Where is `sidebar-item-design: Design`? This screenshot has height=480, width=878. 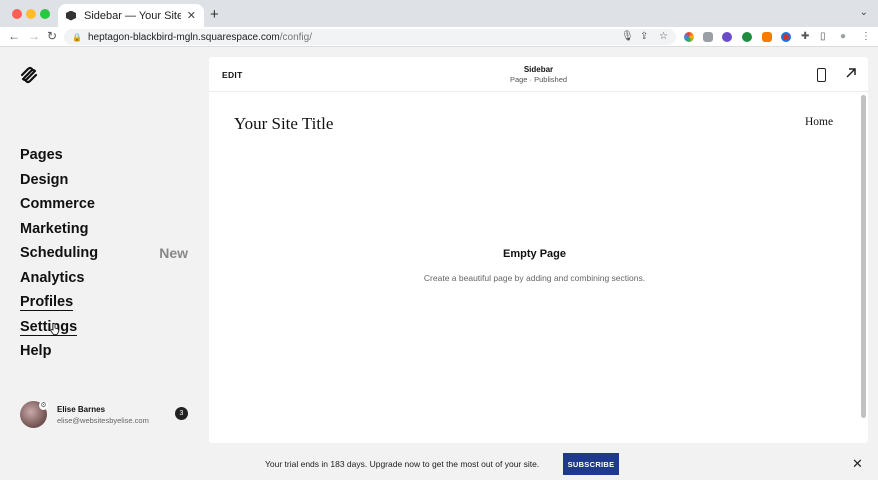
sidebar-item-design: Design is located at coordinates (105, 182).